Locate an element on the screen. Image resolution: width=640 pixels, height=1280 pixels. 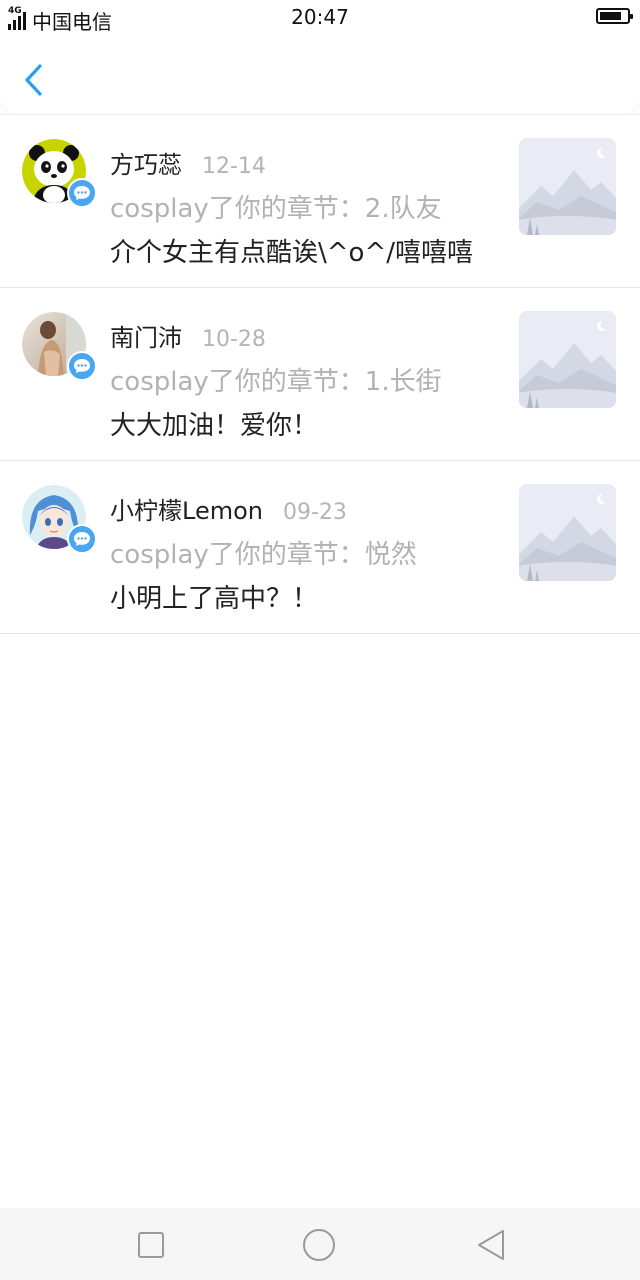
circle-icon is located at coordinates (319, 1245).